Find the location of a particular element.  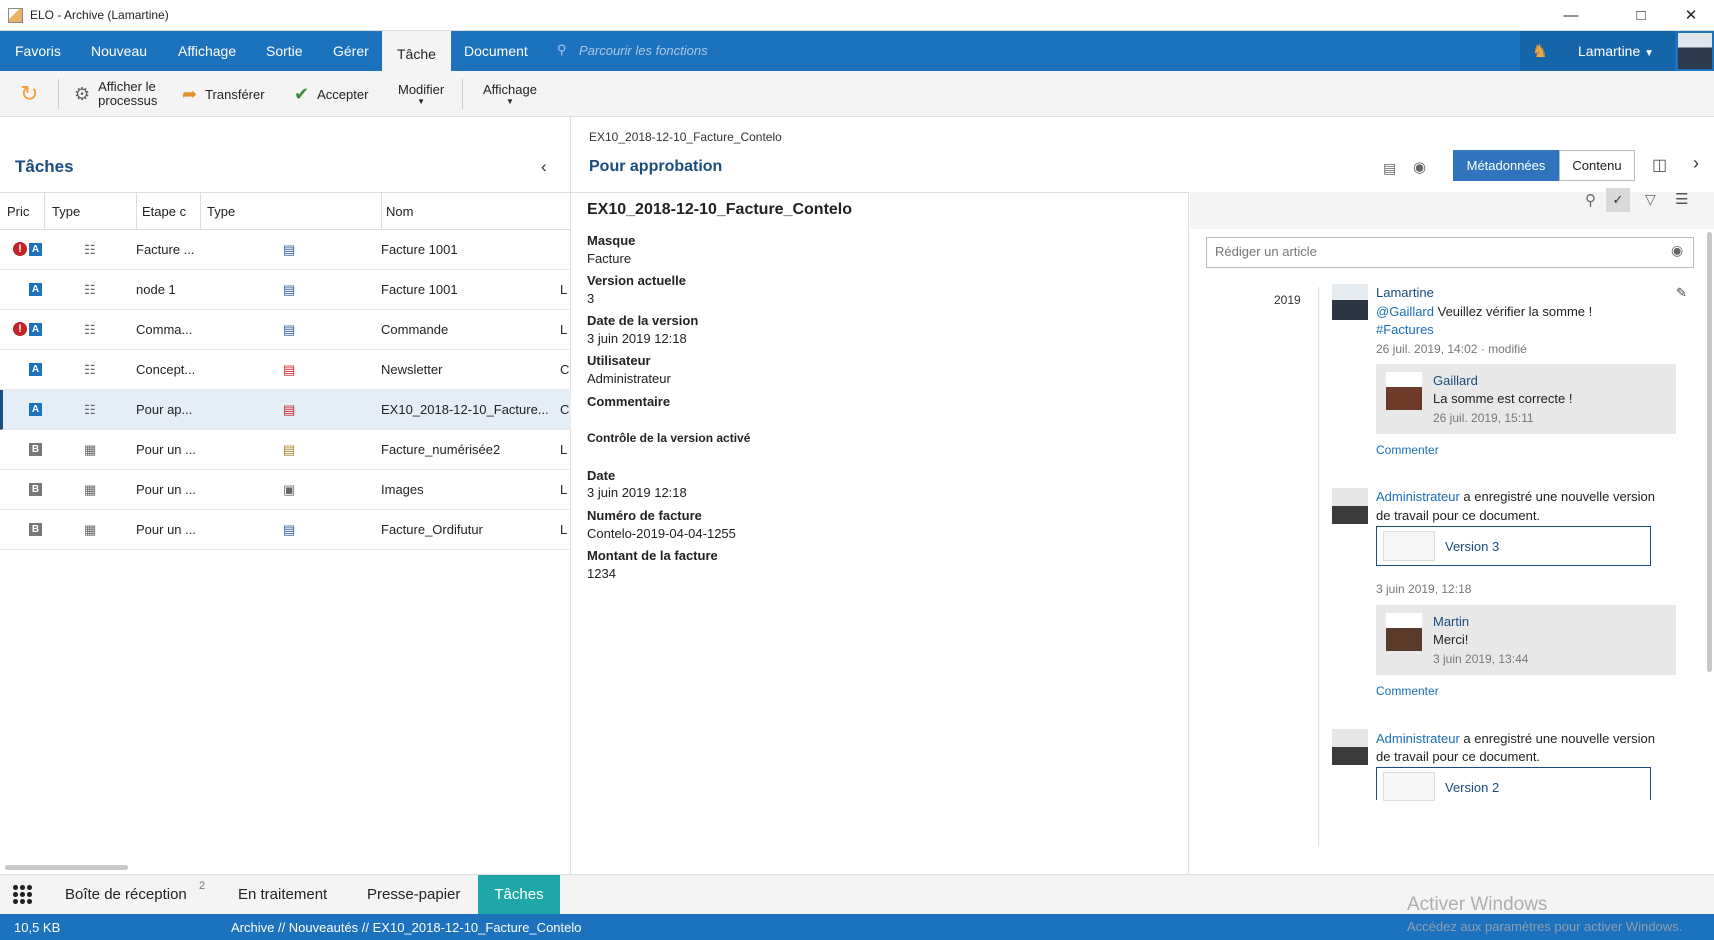

version-card: Version 2 is located at coordinates (1513, 784).